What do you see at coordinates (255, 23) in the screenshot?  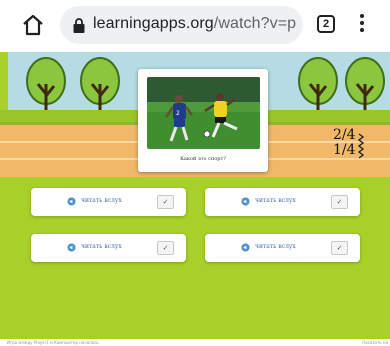 I see `url-path: /watch?v=p` at bounding box center [255, 23].